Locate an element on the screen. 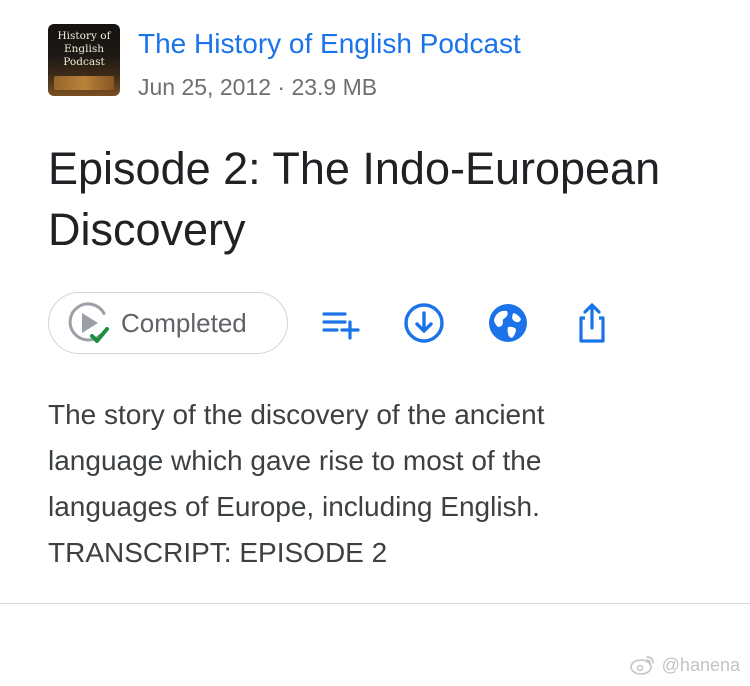  completed-status-button: Completed is located at coordinates (168, 323).